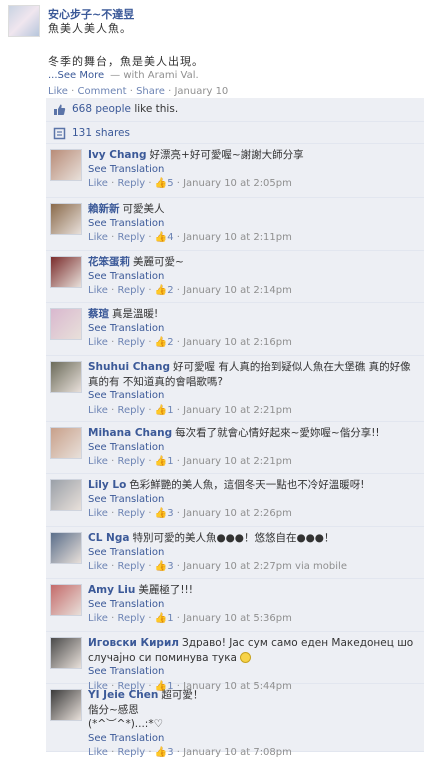  I want to click on comment-timestamp: January 10 at 2:26pm, so click(237, 513).